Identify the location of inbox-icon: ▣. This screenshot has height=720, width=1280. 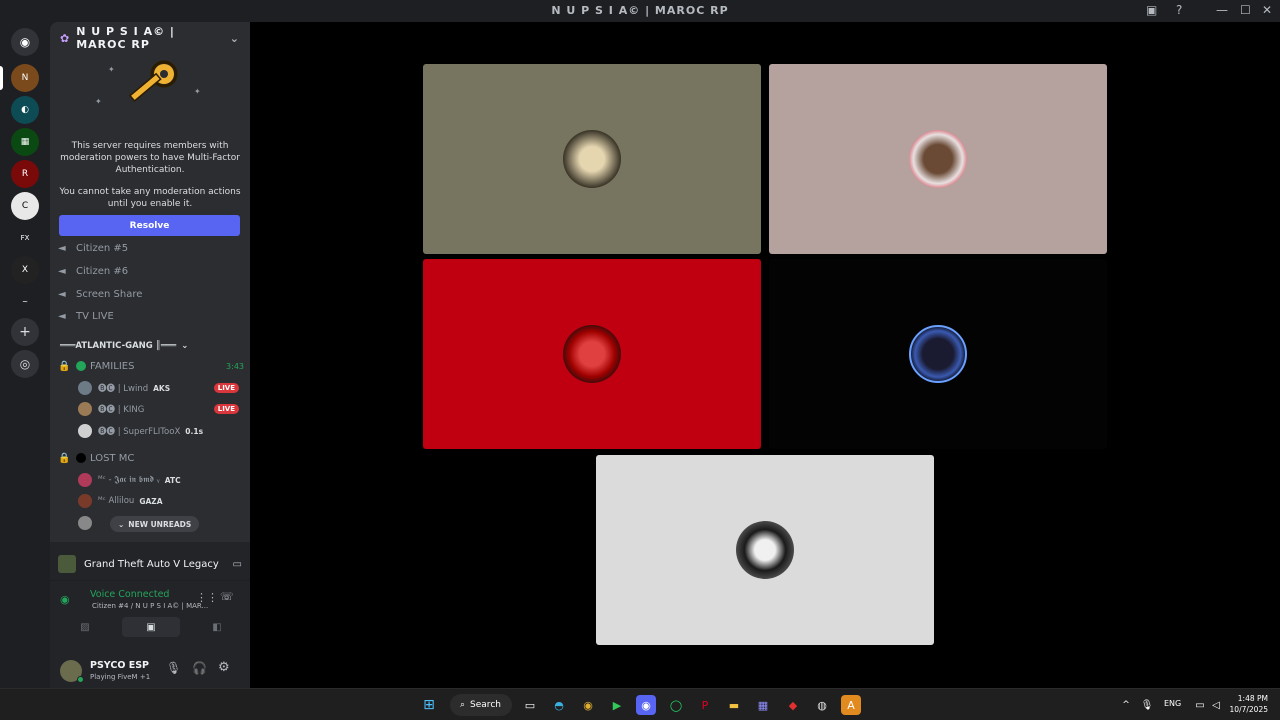
(1151, 10).